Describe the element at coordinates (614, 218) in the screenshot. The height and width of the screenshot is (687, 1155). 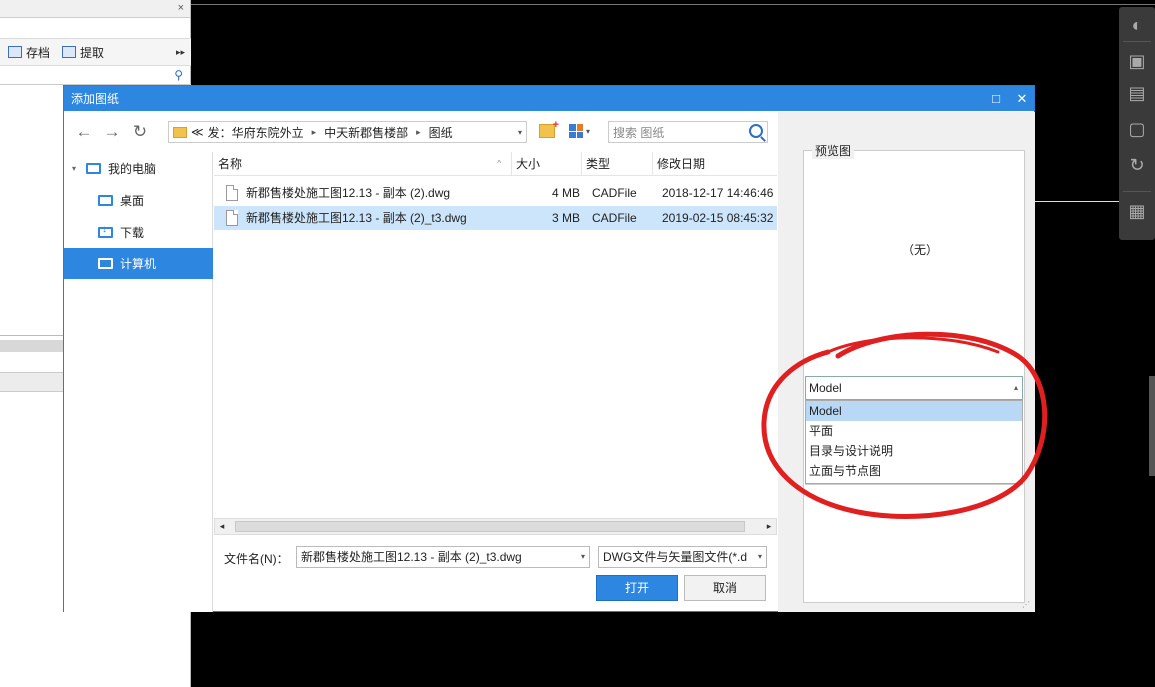
I see `file-type: CADFile` at that location.